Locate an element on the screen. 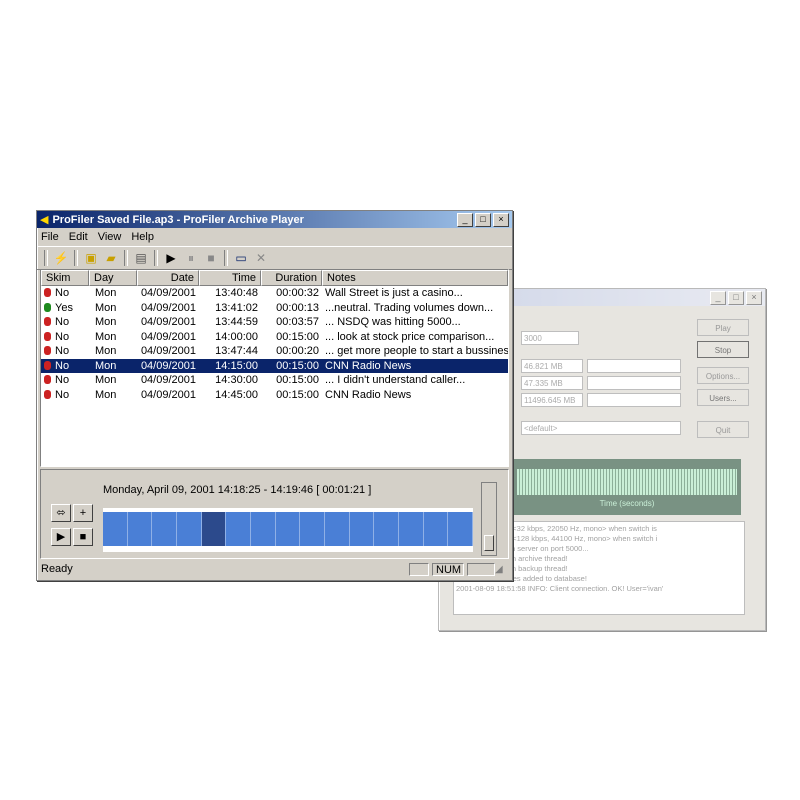  stop-segment-button: ■ is located at coordinates (83, 537).